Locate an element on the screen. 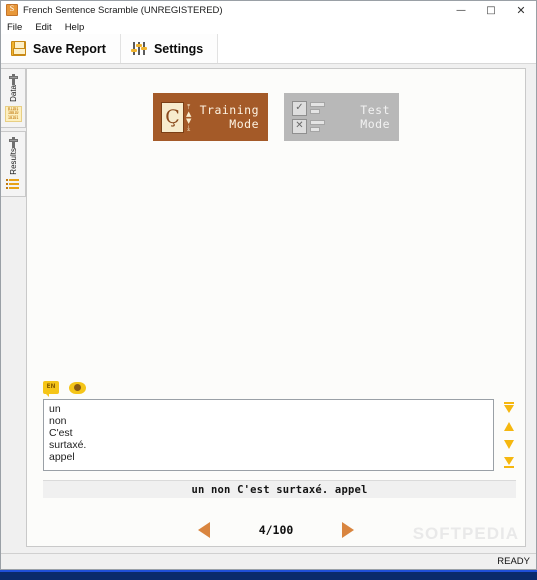 The height and width of the screenshot is (580, 537). page-counter: 4/100 is located at coordinates (276, 530).